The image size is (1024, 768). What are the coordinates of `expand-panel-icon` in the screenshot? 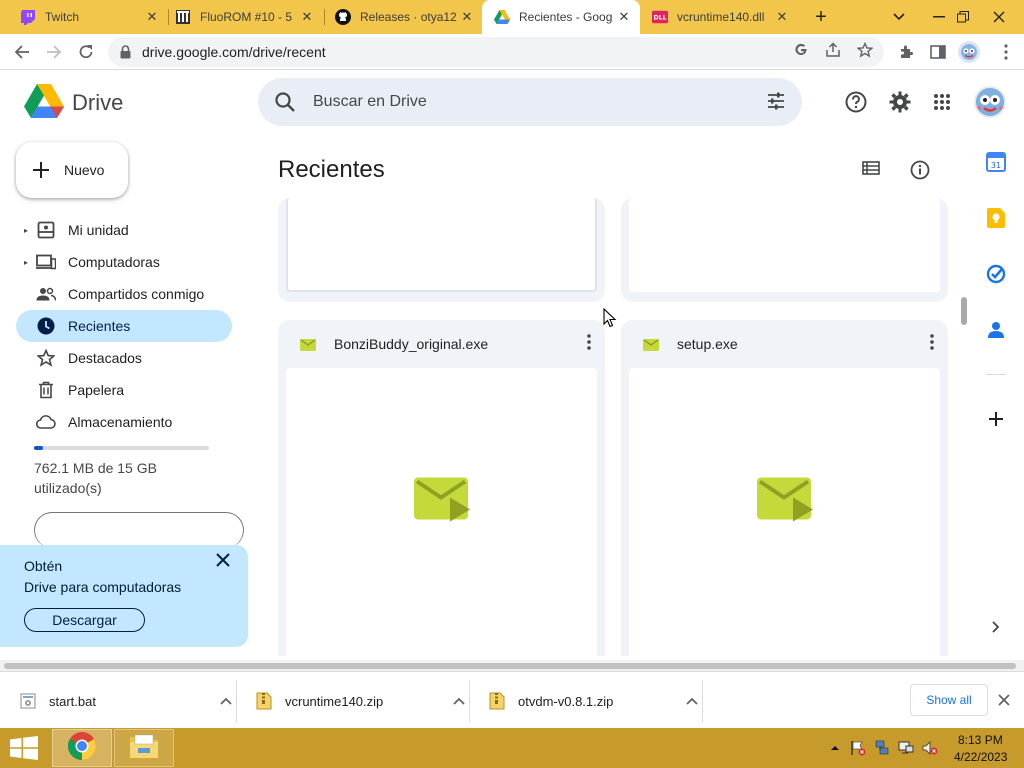 It's located at (996, 627).